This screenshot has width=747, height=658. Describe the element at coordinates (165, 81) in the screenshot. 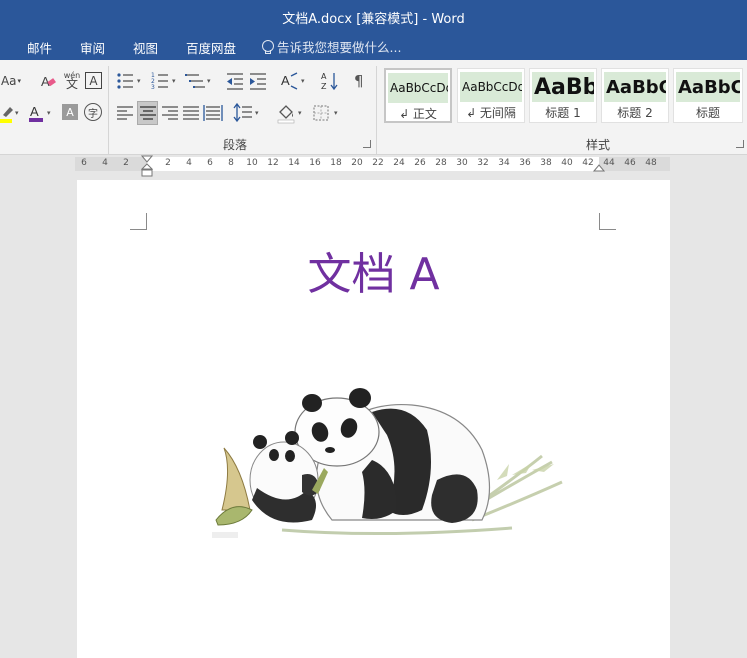

I see `numbering-button: 1 2 3 ▾` at that location.